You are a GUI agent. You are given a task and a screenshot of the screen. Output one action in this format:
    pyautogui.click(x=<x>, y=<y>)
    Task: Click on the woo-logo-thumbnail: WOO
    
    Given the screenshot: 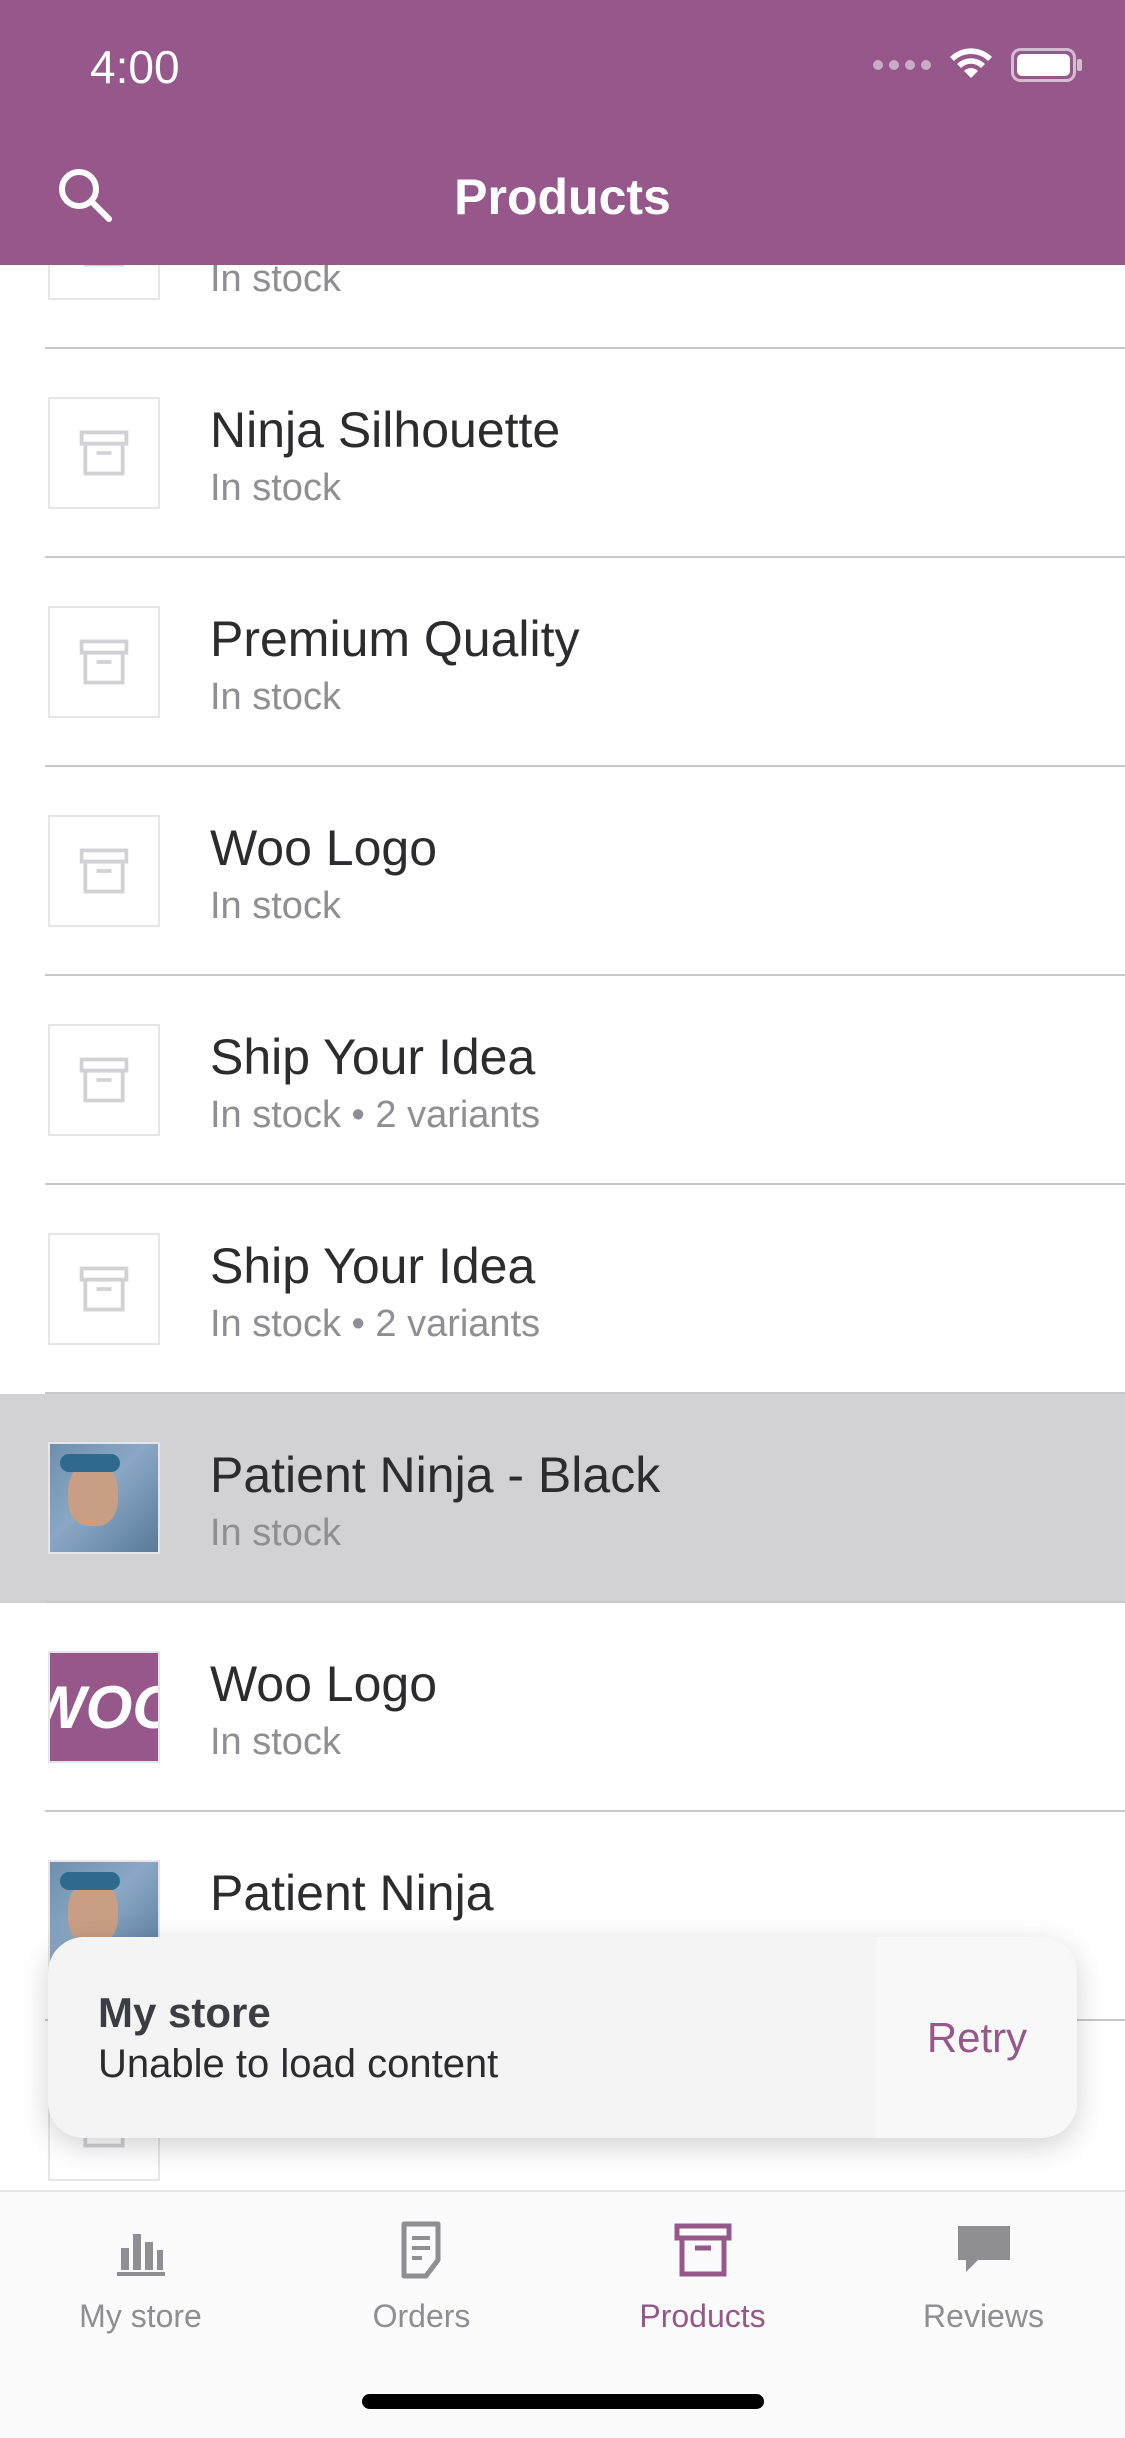 What is the action you would take?
    pyautogui.click(x=104, y=1707)
    